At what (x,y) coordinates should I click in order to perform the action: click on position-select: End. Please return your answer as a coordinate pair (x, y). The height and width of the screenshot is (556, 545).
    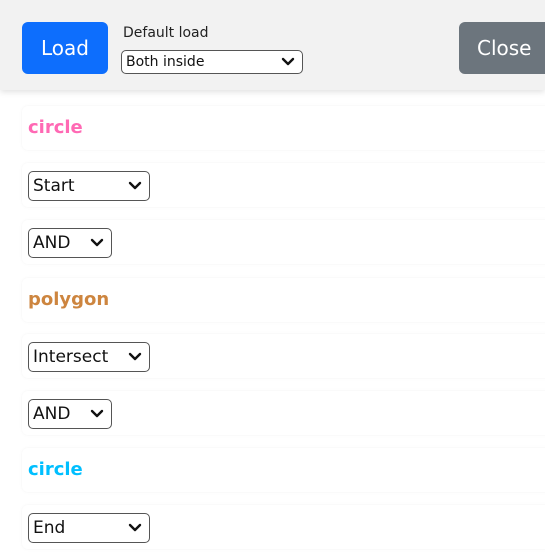
    Looking at the image, I should click on (89, 528).